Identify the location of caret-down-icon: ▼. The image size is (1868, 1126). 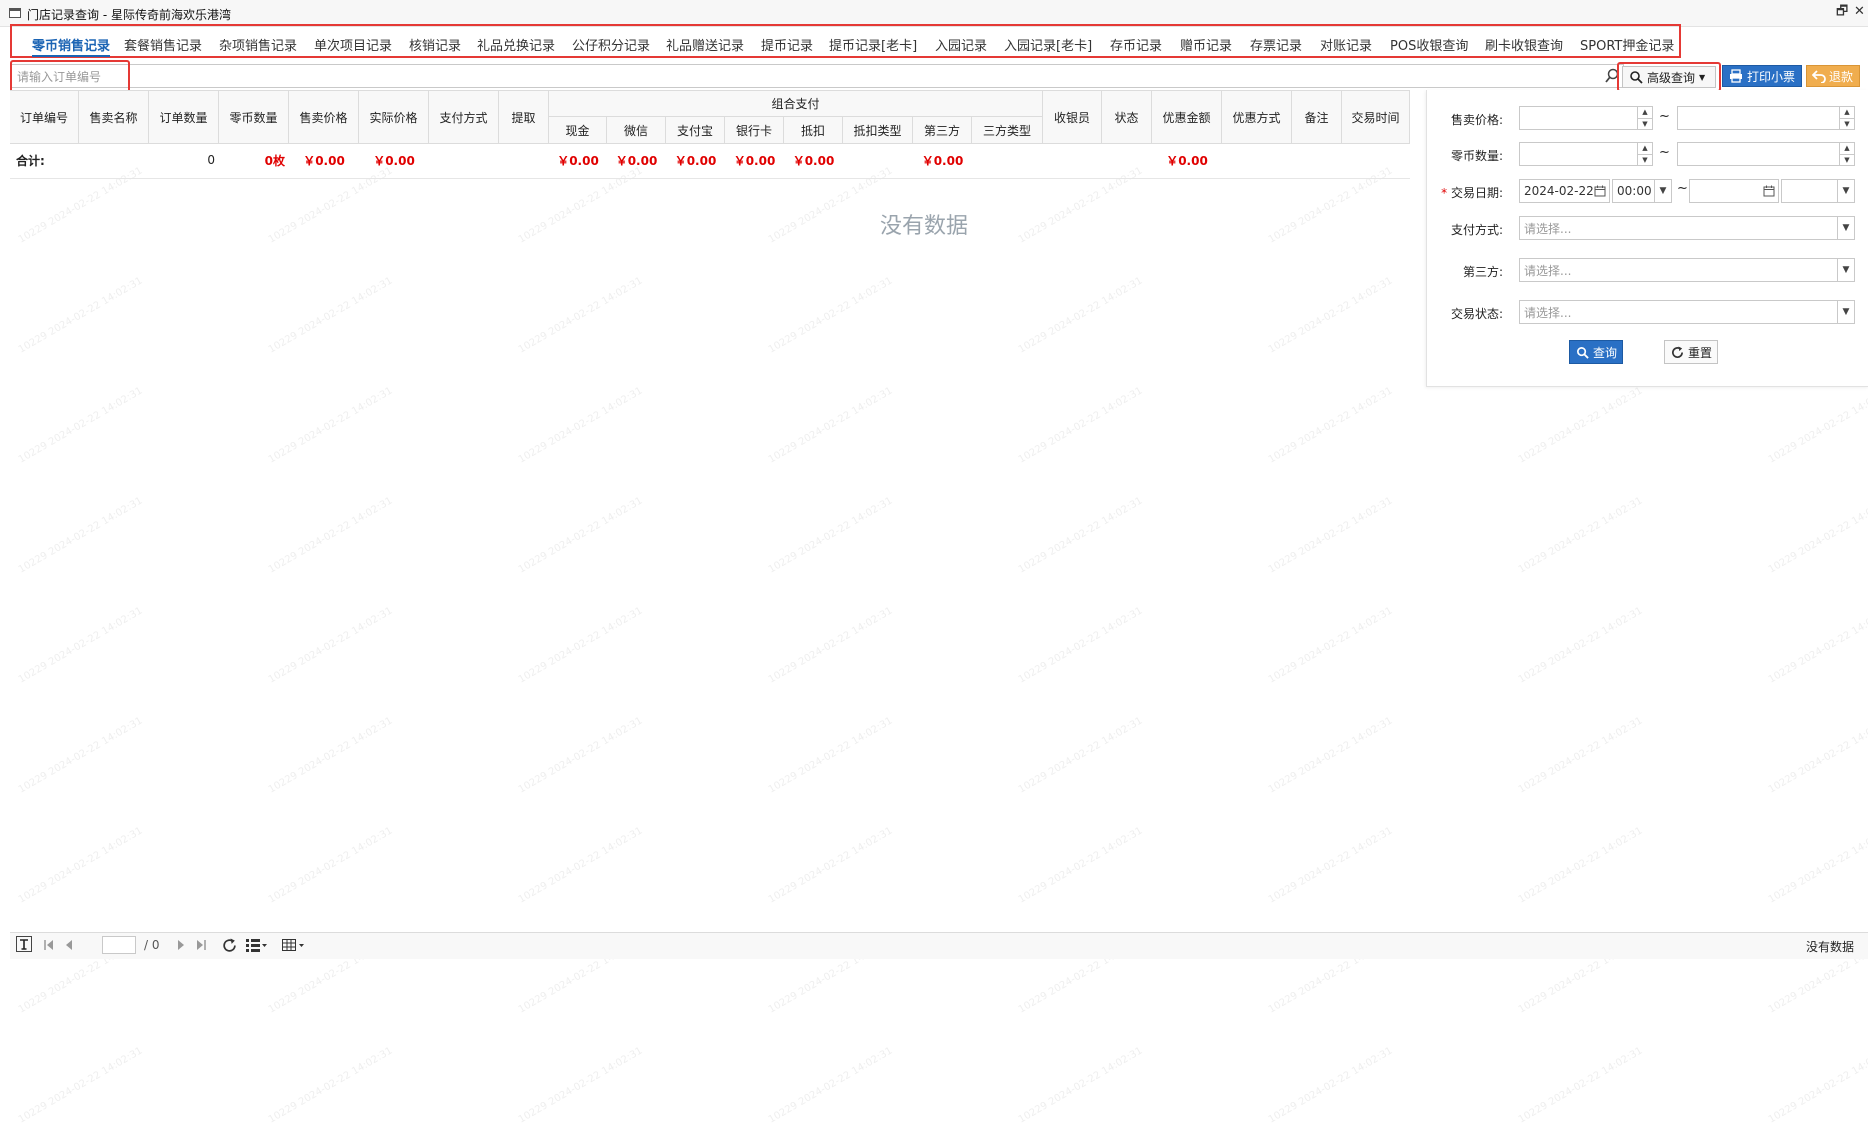
(1702, 77).